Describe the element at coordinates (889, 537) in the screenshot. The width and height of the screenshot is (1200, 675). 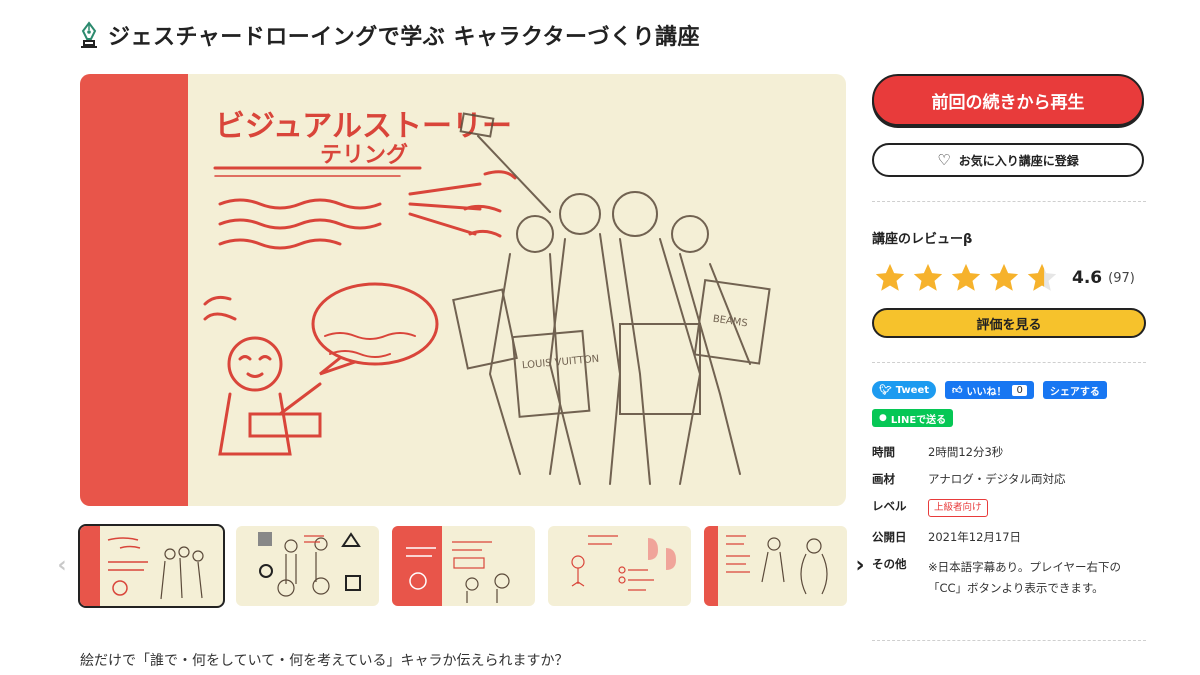
I see `info-key: 公開日` at that location.